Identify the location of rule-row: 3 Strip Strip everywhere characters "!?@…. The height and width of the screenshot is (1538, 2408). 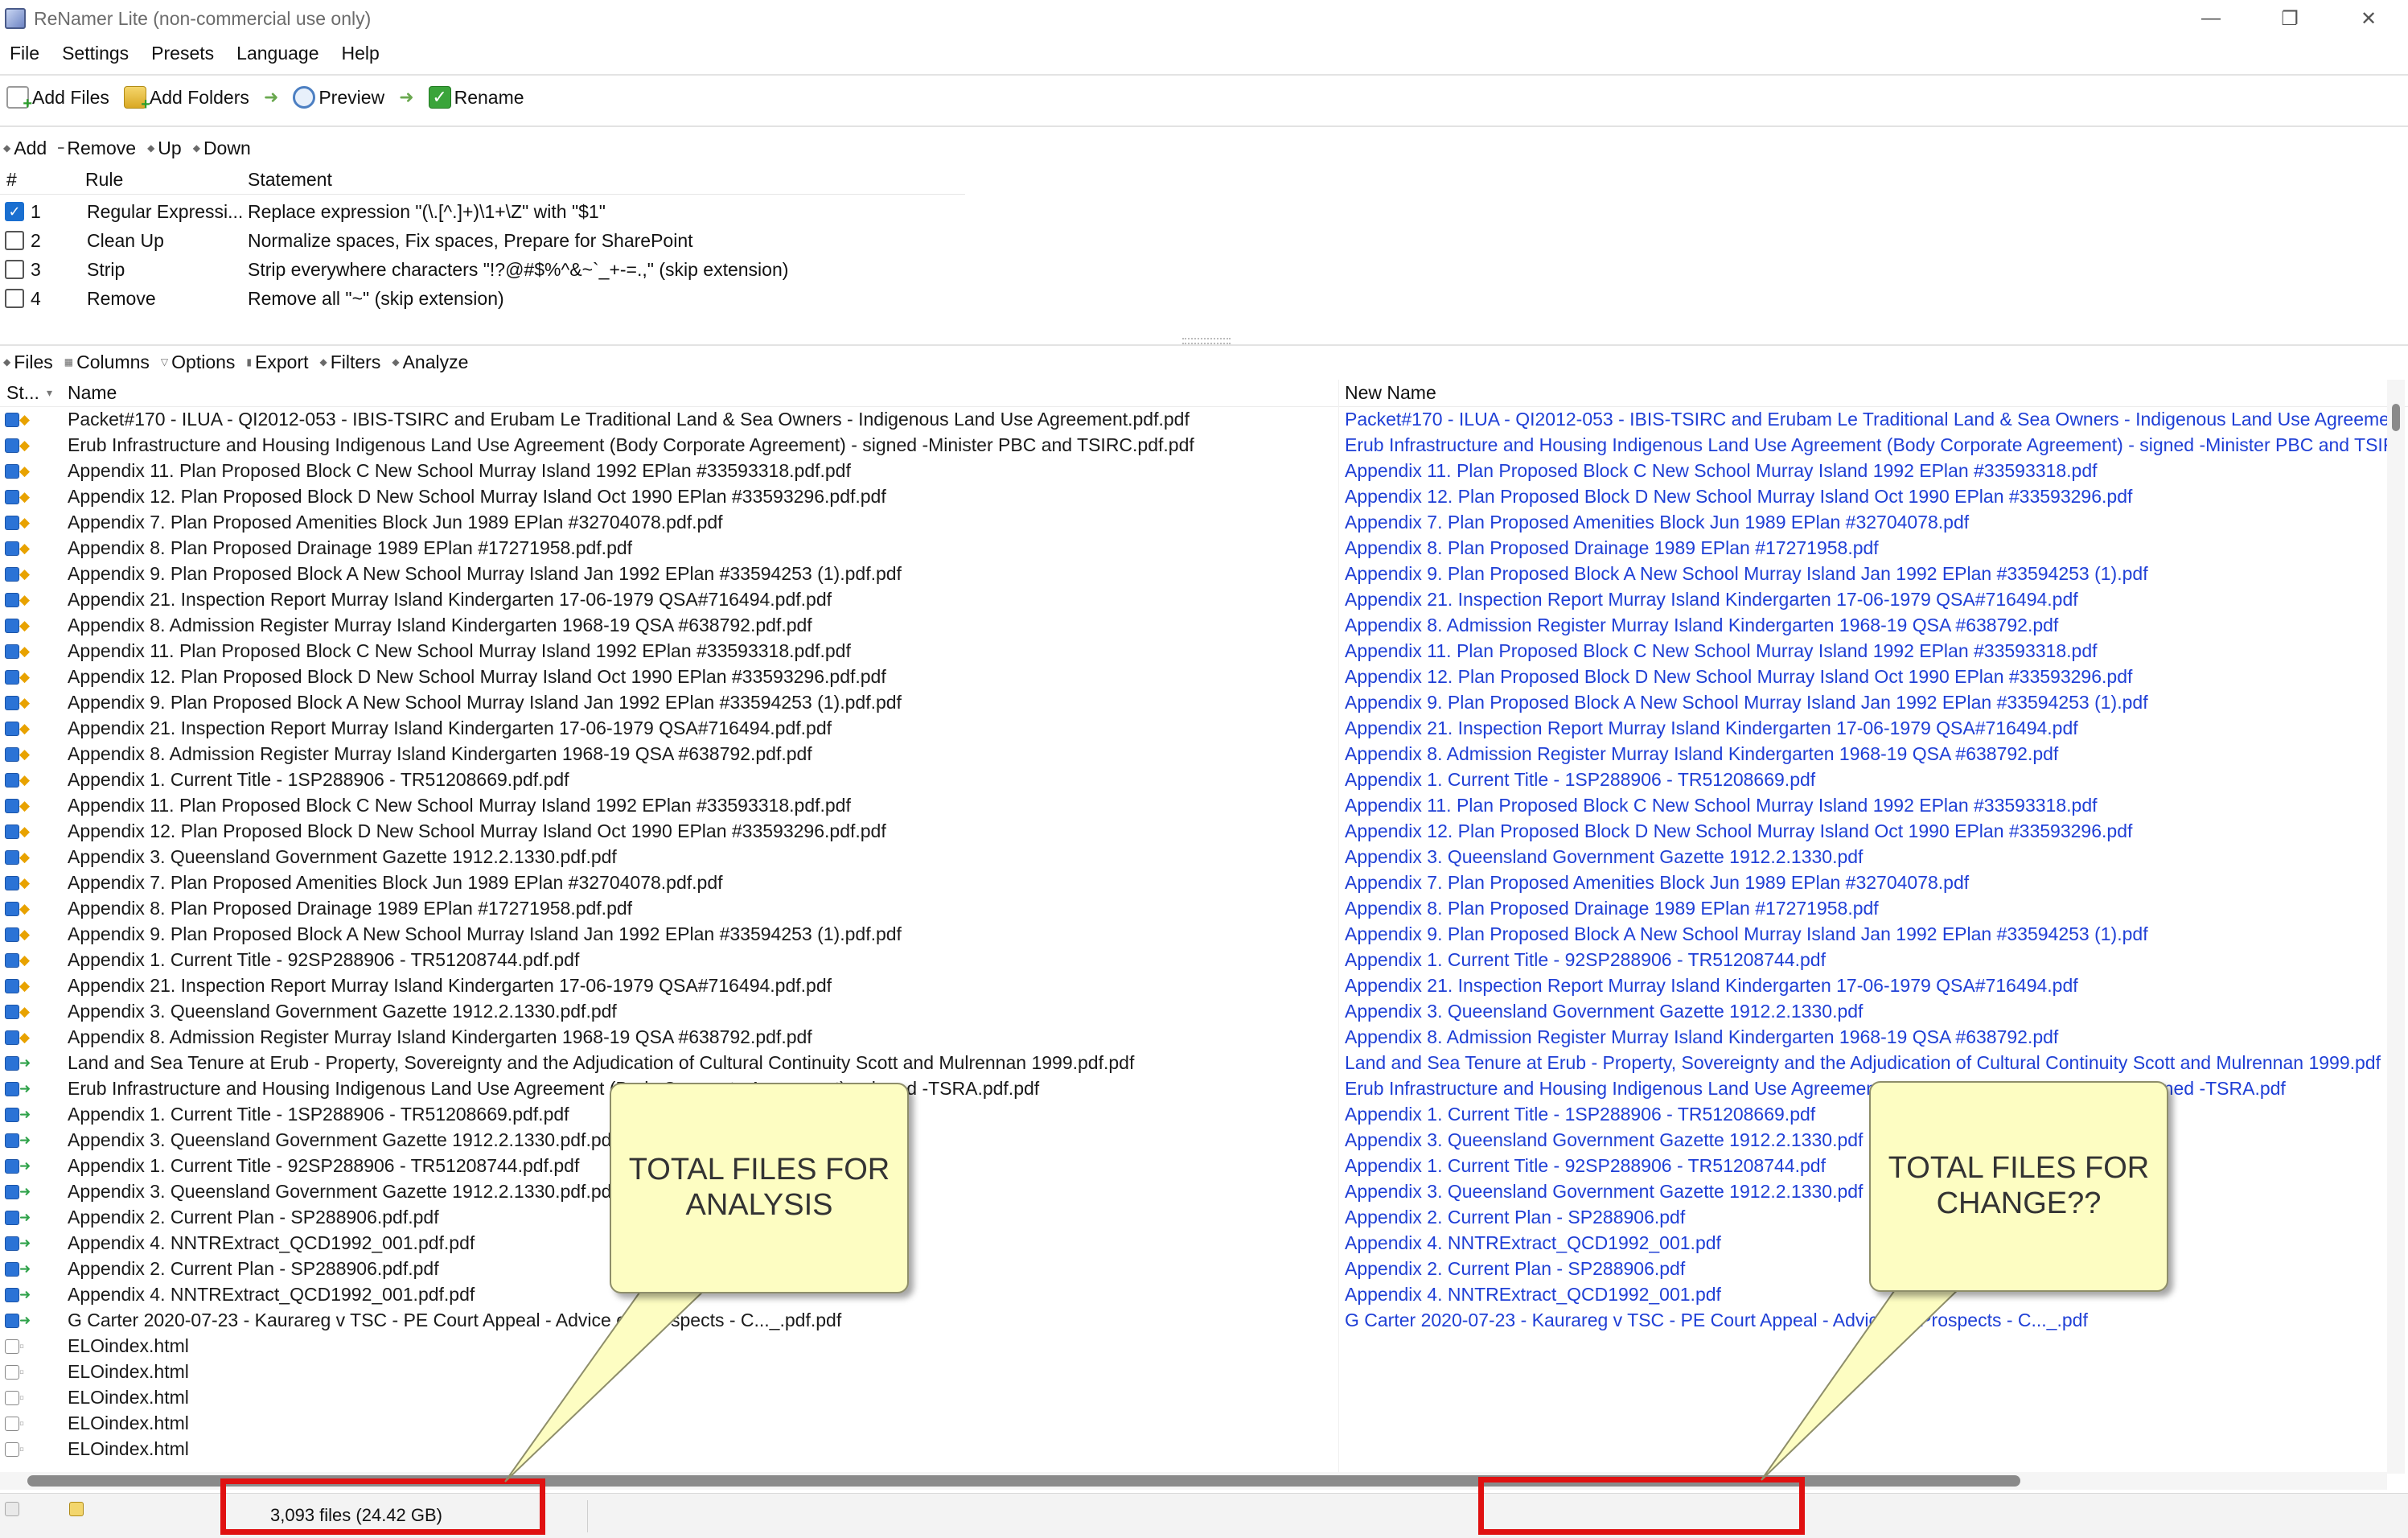
(1204, 269).